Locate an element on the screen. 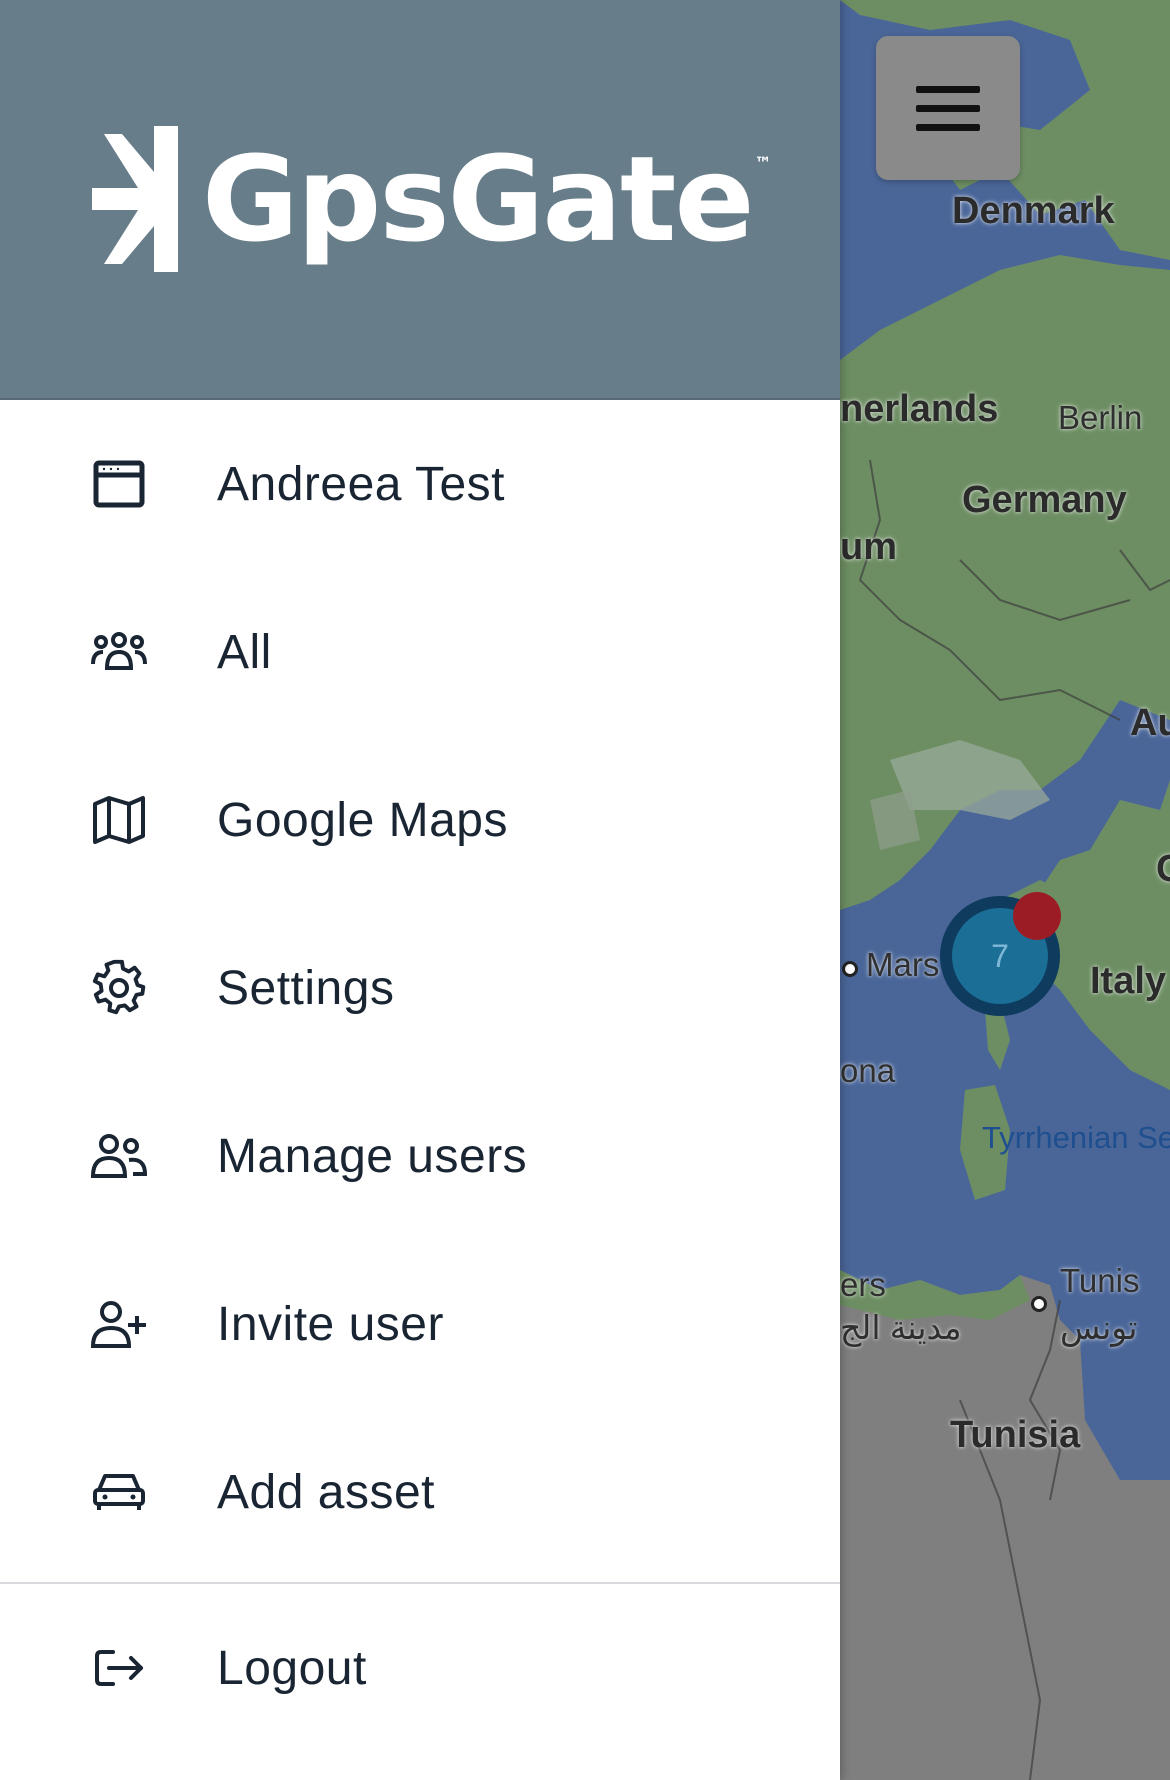 The height and width of the screenshot is (1780, 1170). city-marker-tunis is located at coordinates (1039, 1304).